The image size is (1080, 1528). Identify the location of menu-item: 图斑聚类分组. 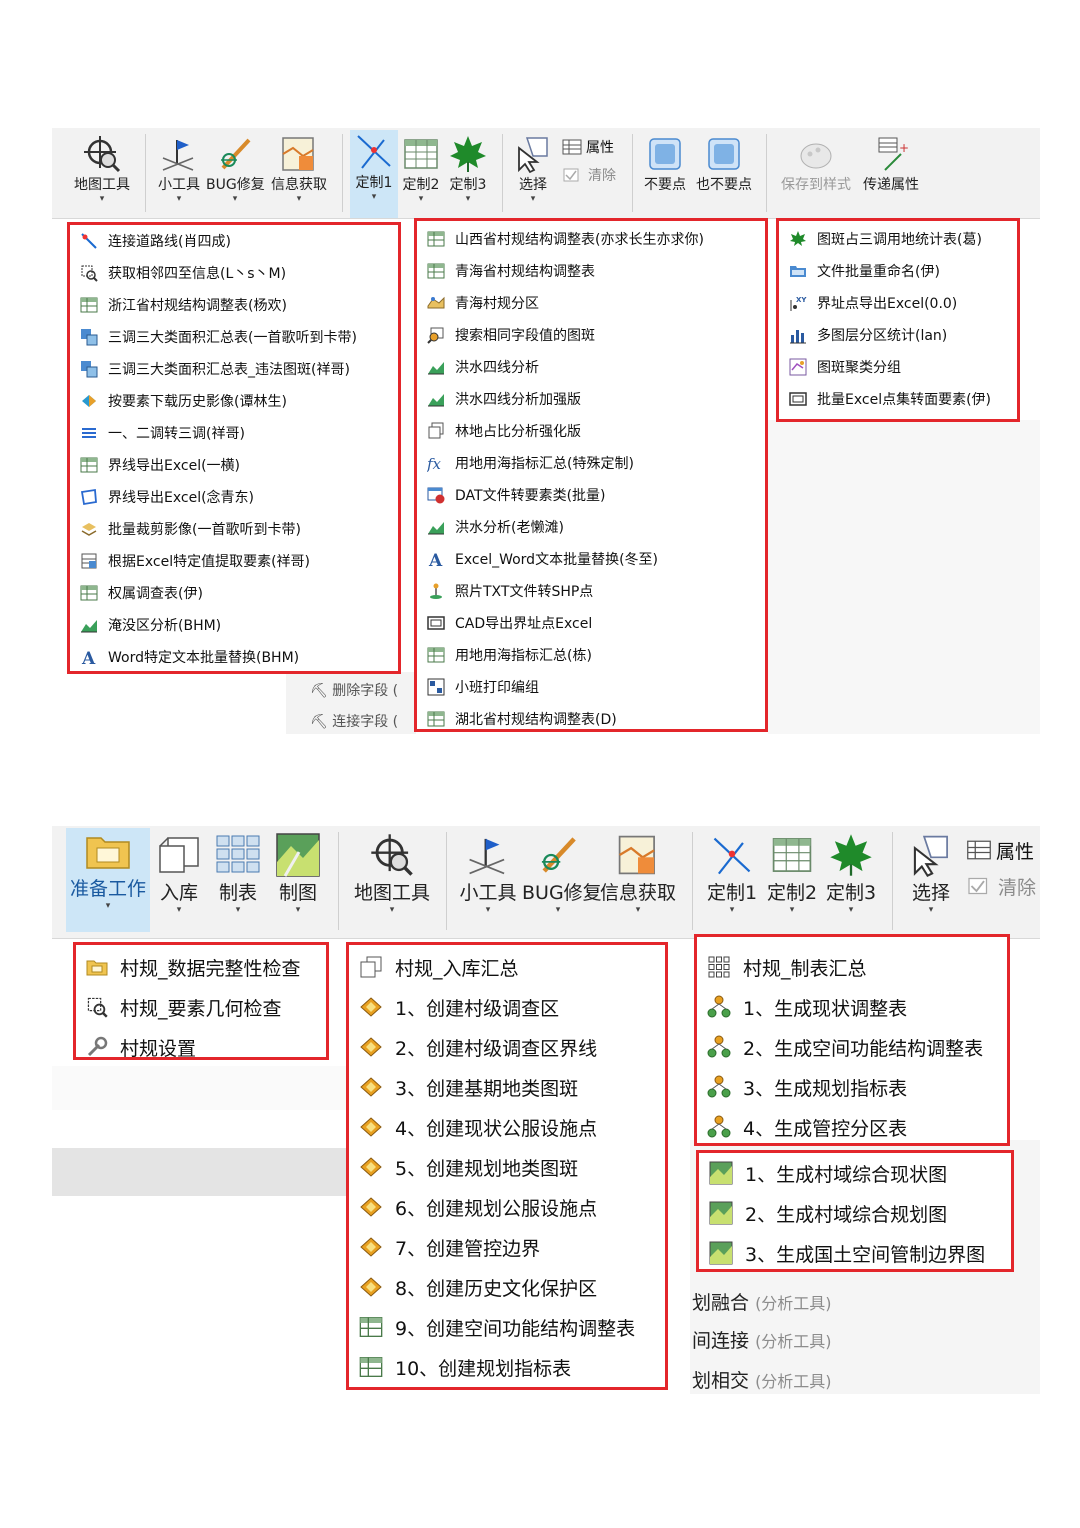
(898, 367).